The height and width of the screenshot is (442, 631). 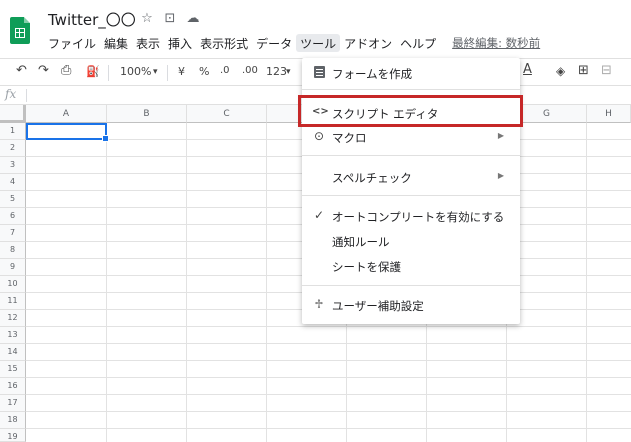 I want to click on undo-icon: ↶, so click(x=21, y=70).